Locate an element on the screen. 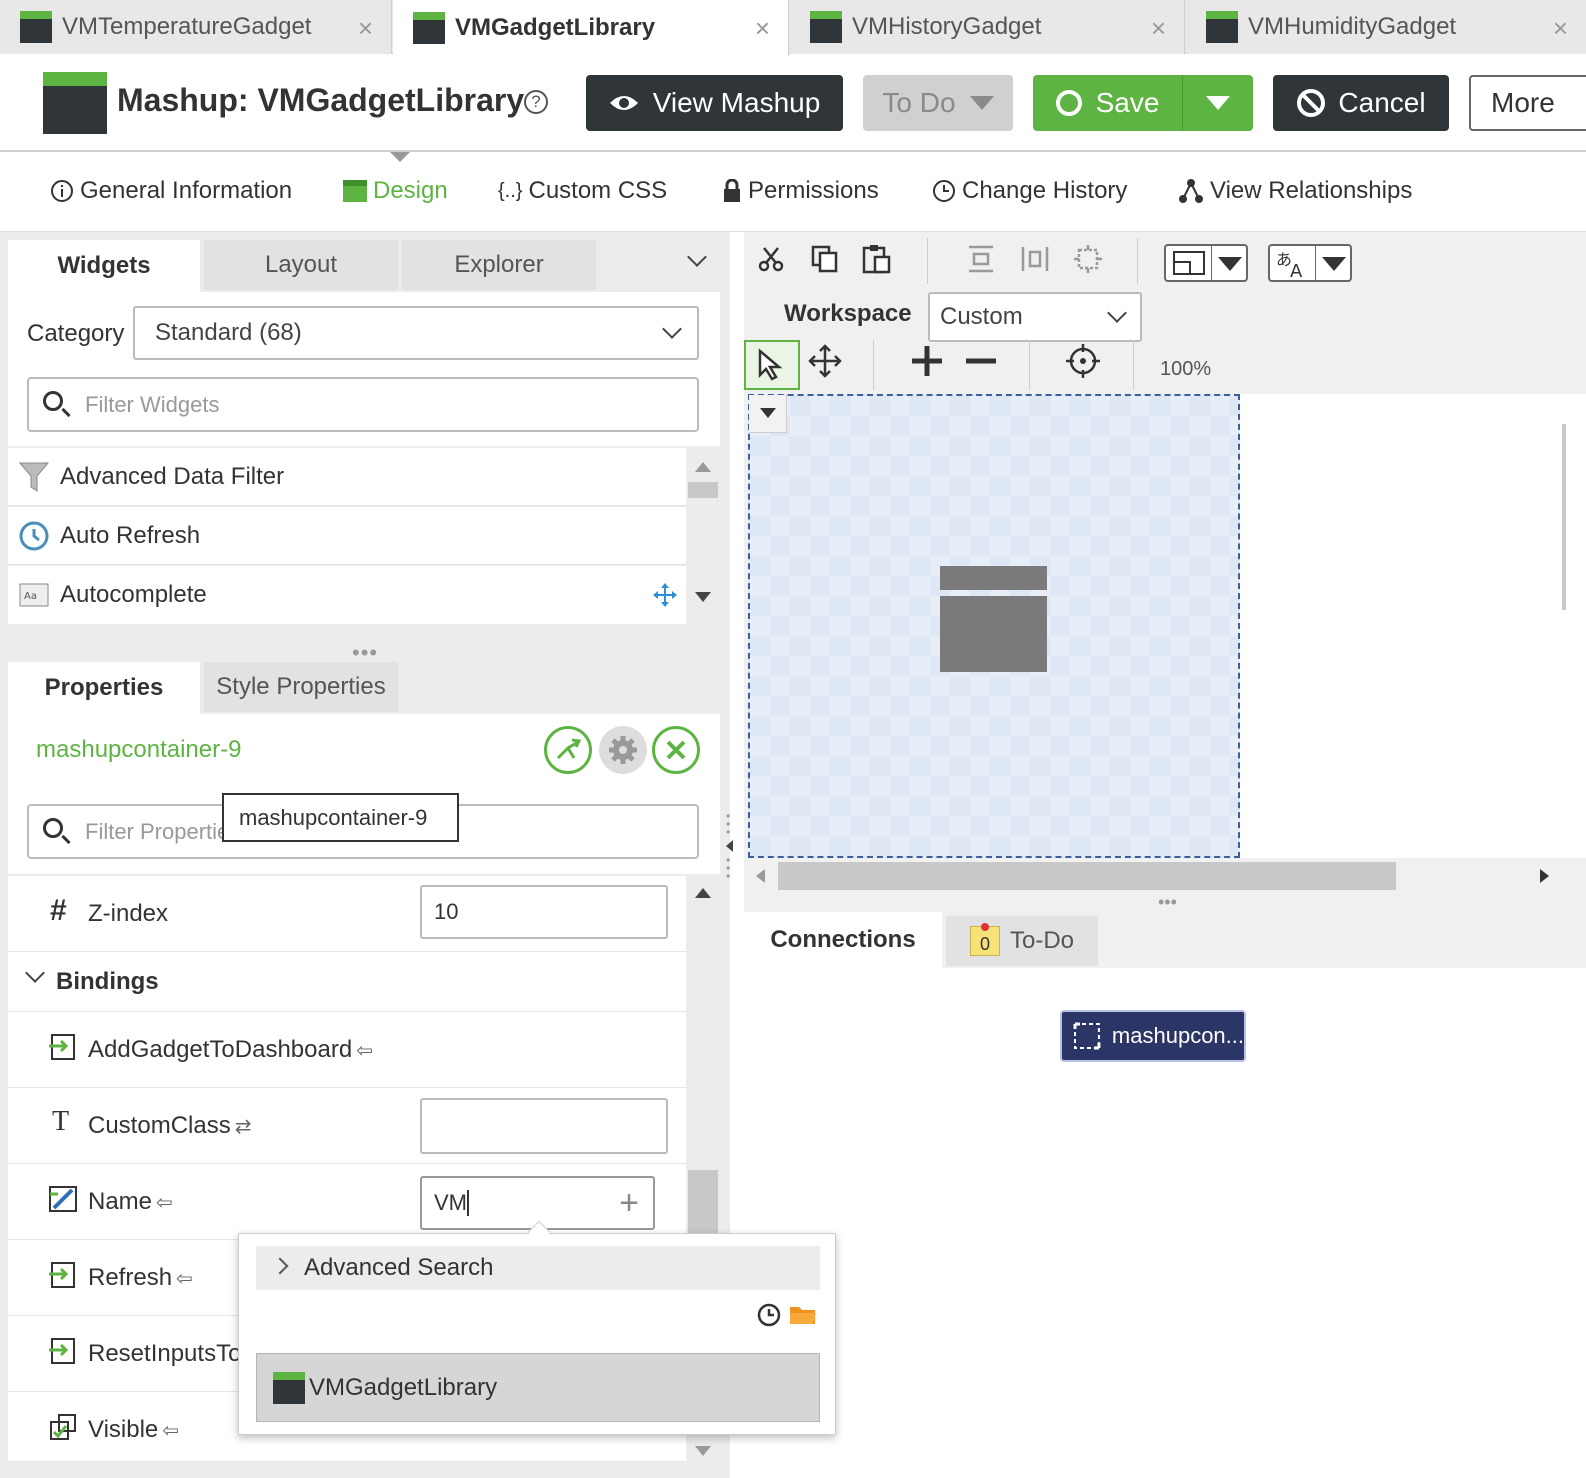  binding-label-text: AddGadgetToDashboard is located at coordinates (220, 1049).